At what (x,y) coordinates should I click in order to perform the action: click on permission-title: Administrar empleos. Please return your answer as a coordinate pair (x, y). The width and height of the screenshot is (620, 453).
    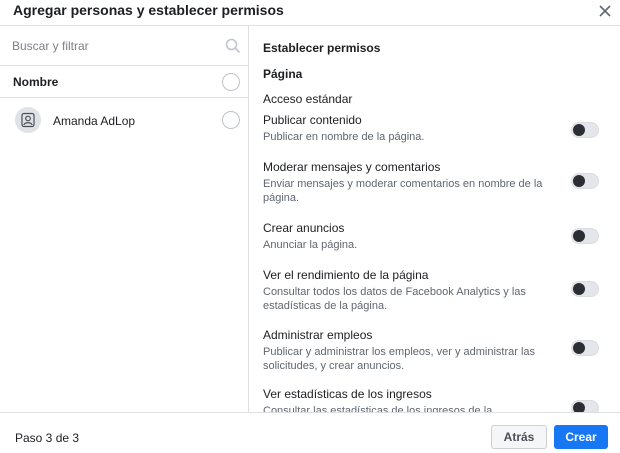
    Looking at the image, I should click on (318, 335).